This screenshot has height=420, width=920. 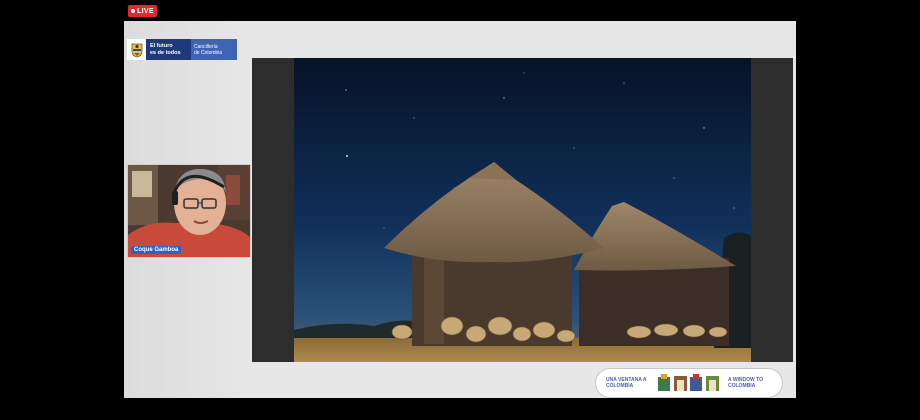 What do you see at coordinates (156, 250) in the screenshot?
I see `speaker-name-tag: Coque Gamboa` at bounding box center [156, 250].